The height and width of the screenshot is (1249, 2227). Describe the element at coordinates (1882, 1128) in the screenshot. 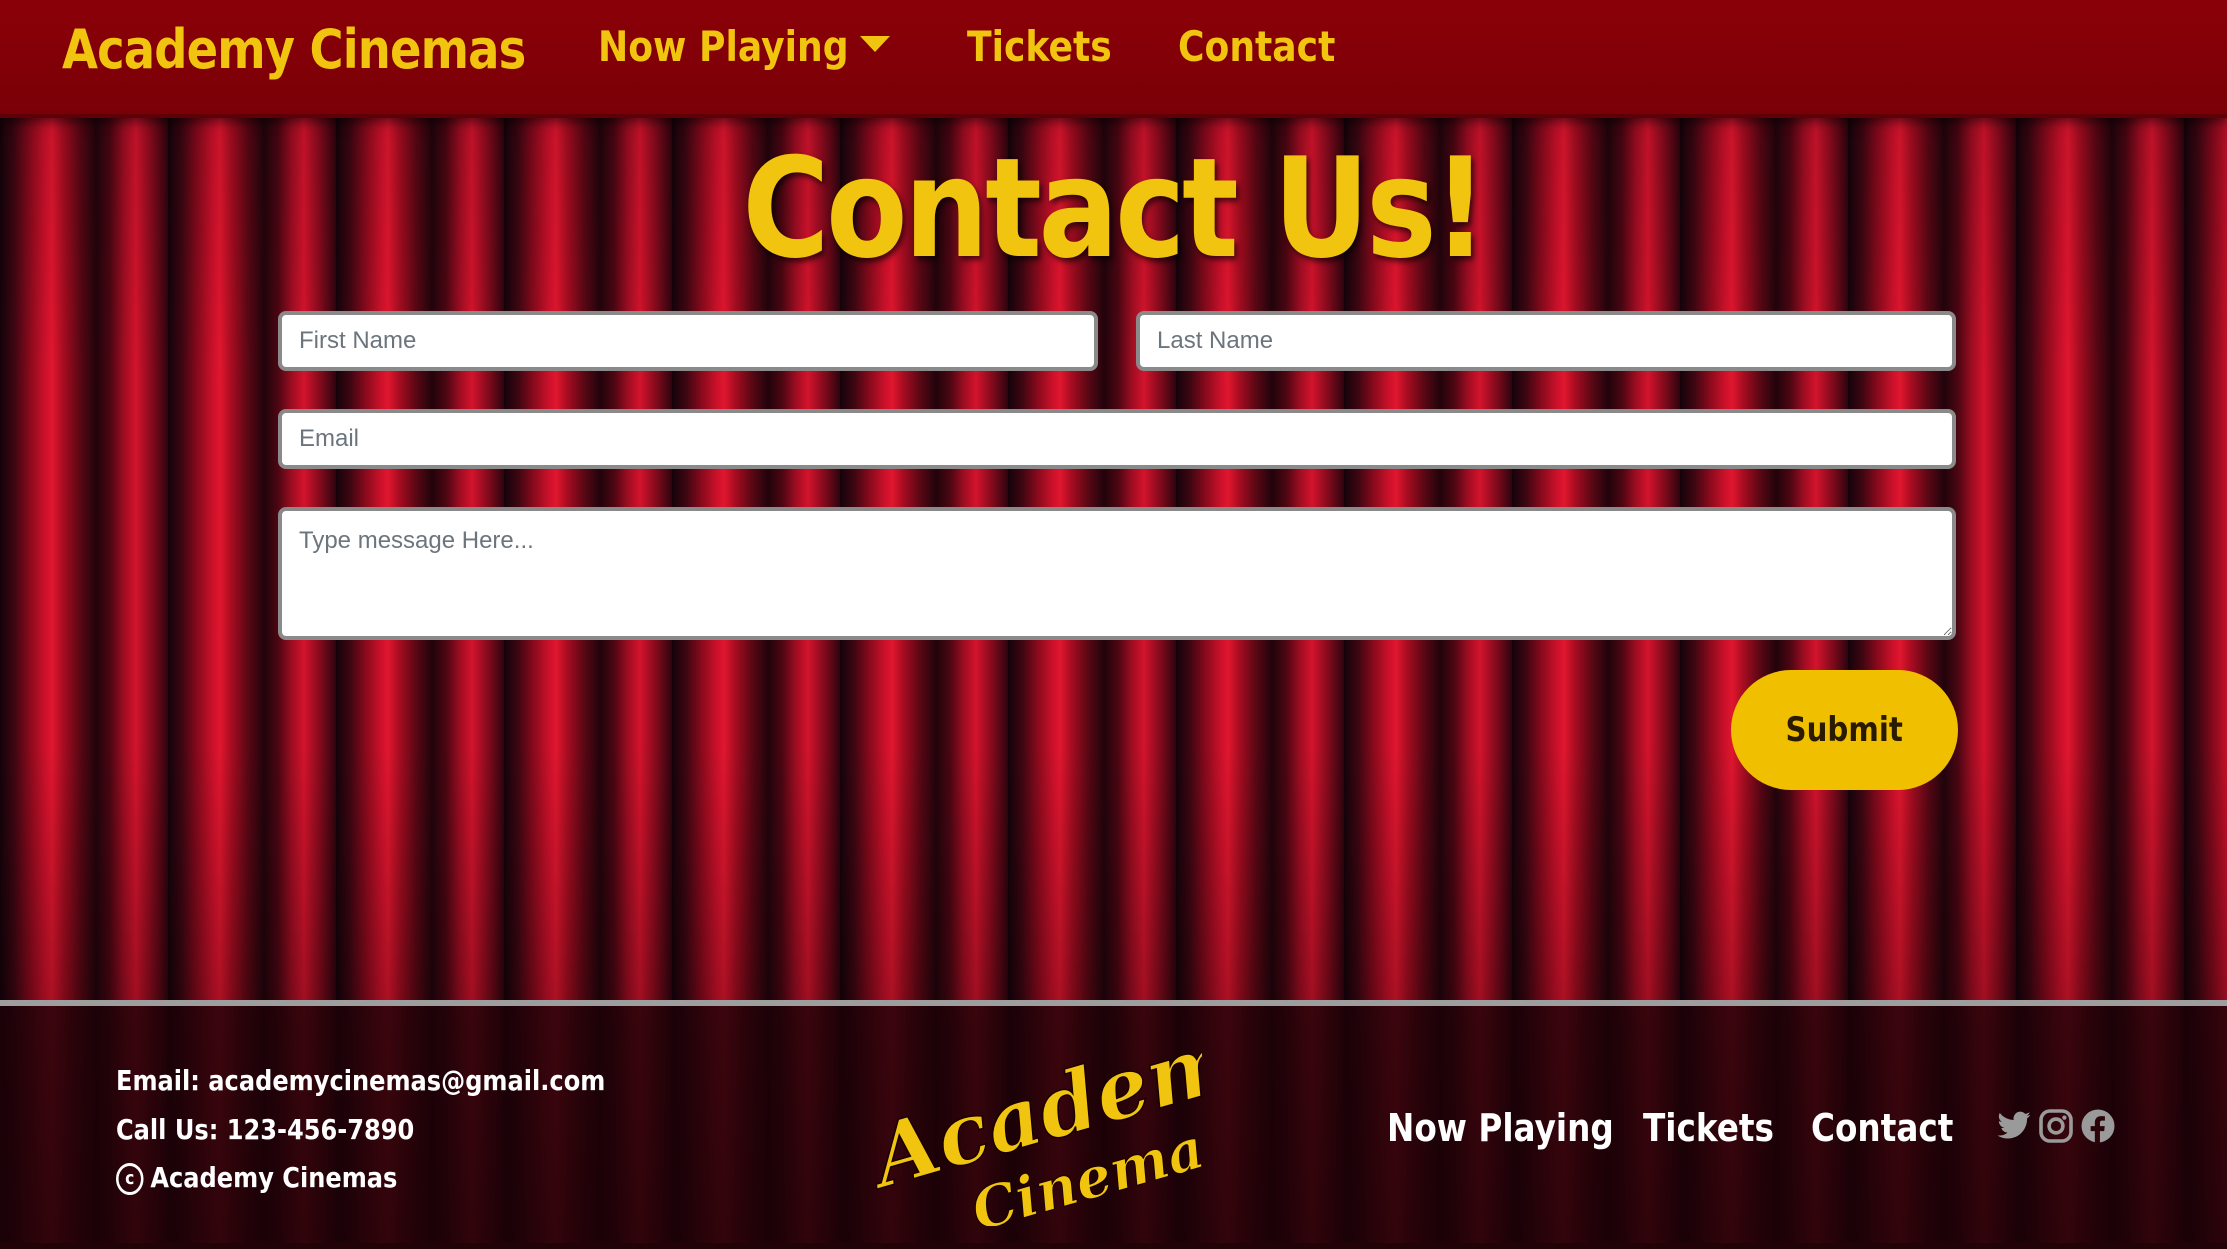

I see `footer-nav-contact: Contact` at that location.